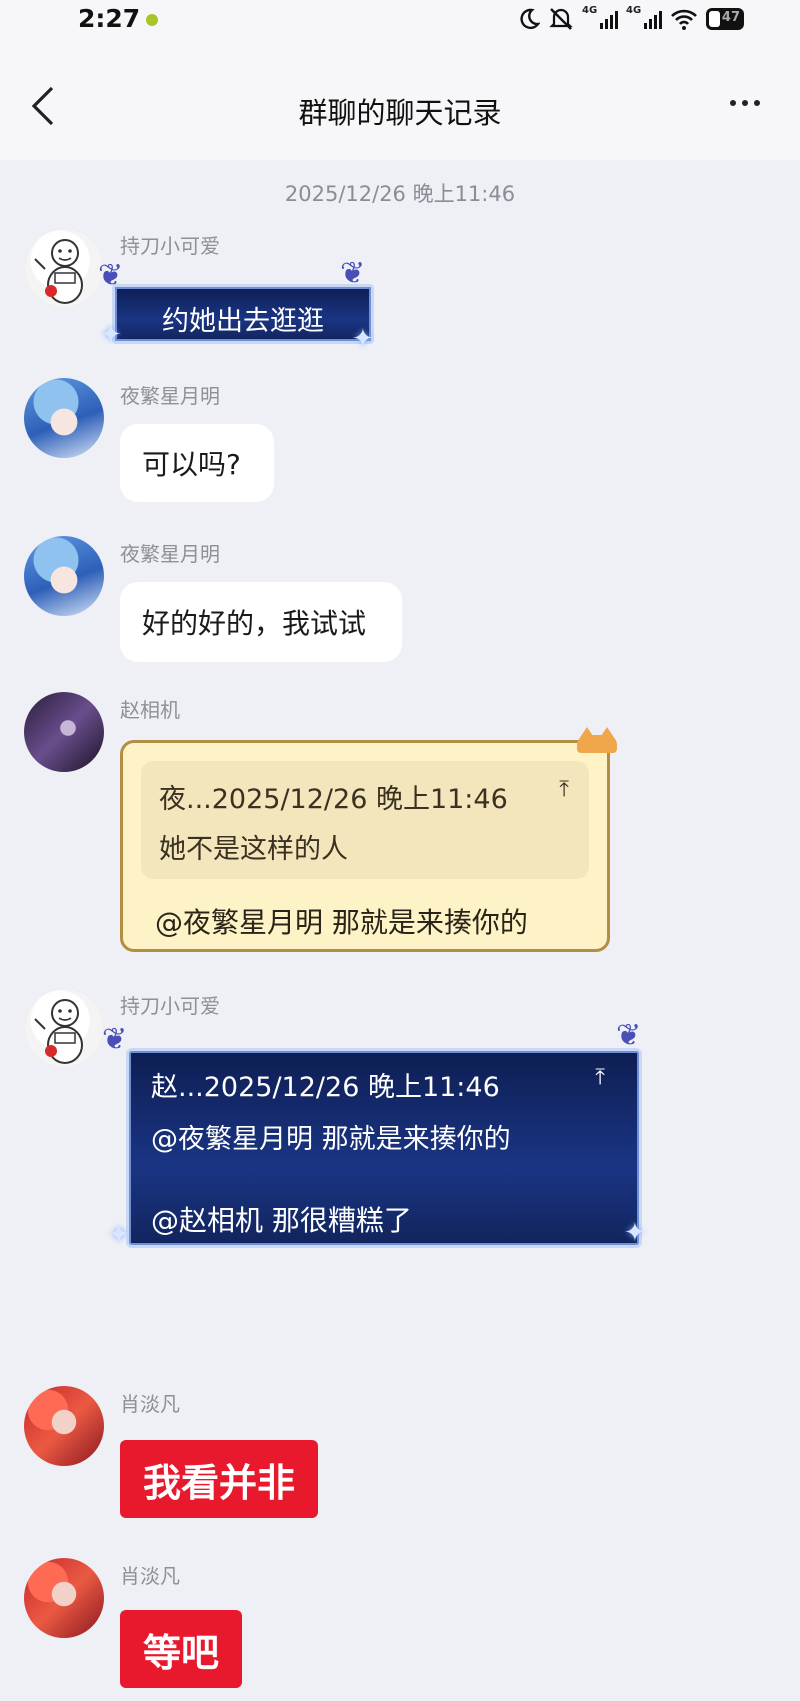 Image resolution: width=800 pixels, height=1701 pixels. What do you see at coordinates (325, 1087) in the screenshot?
I see `quote-header: 赵...2025/12/26 晚上11:46` at bounding box center [325, 1087].